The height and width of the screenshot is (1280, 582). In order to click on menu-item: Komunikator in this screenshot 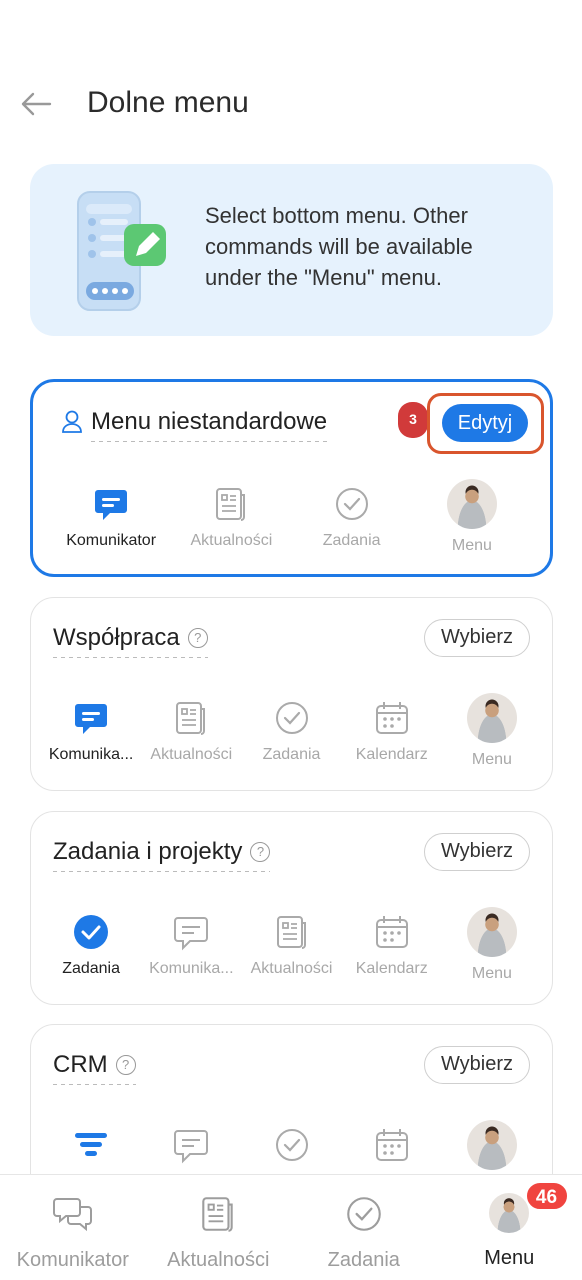, I will do `click(111, 519)`.